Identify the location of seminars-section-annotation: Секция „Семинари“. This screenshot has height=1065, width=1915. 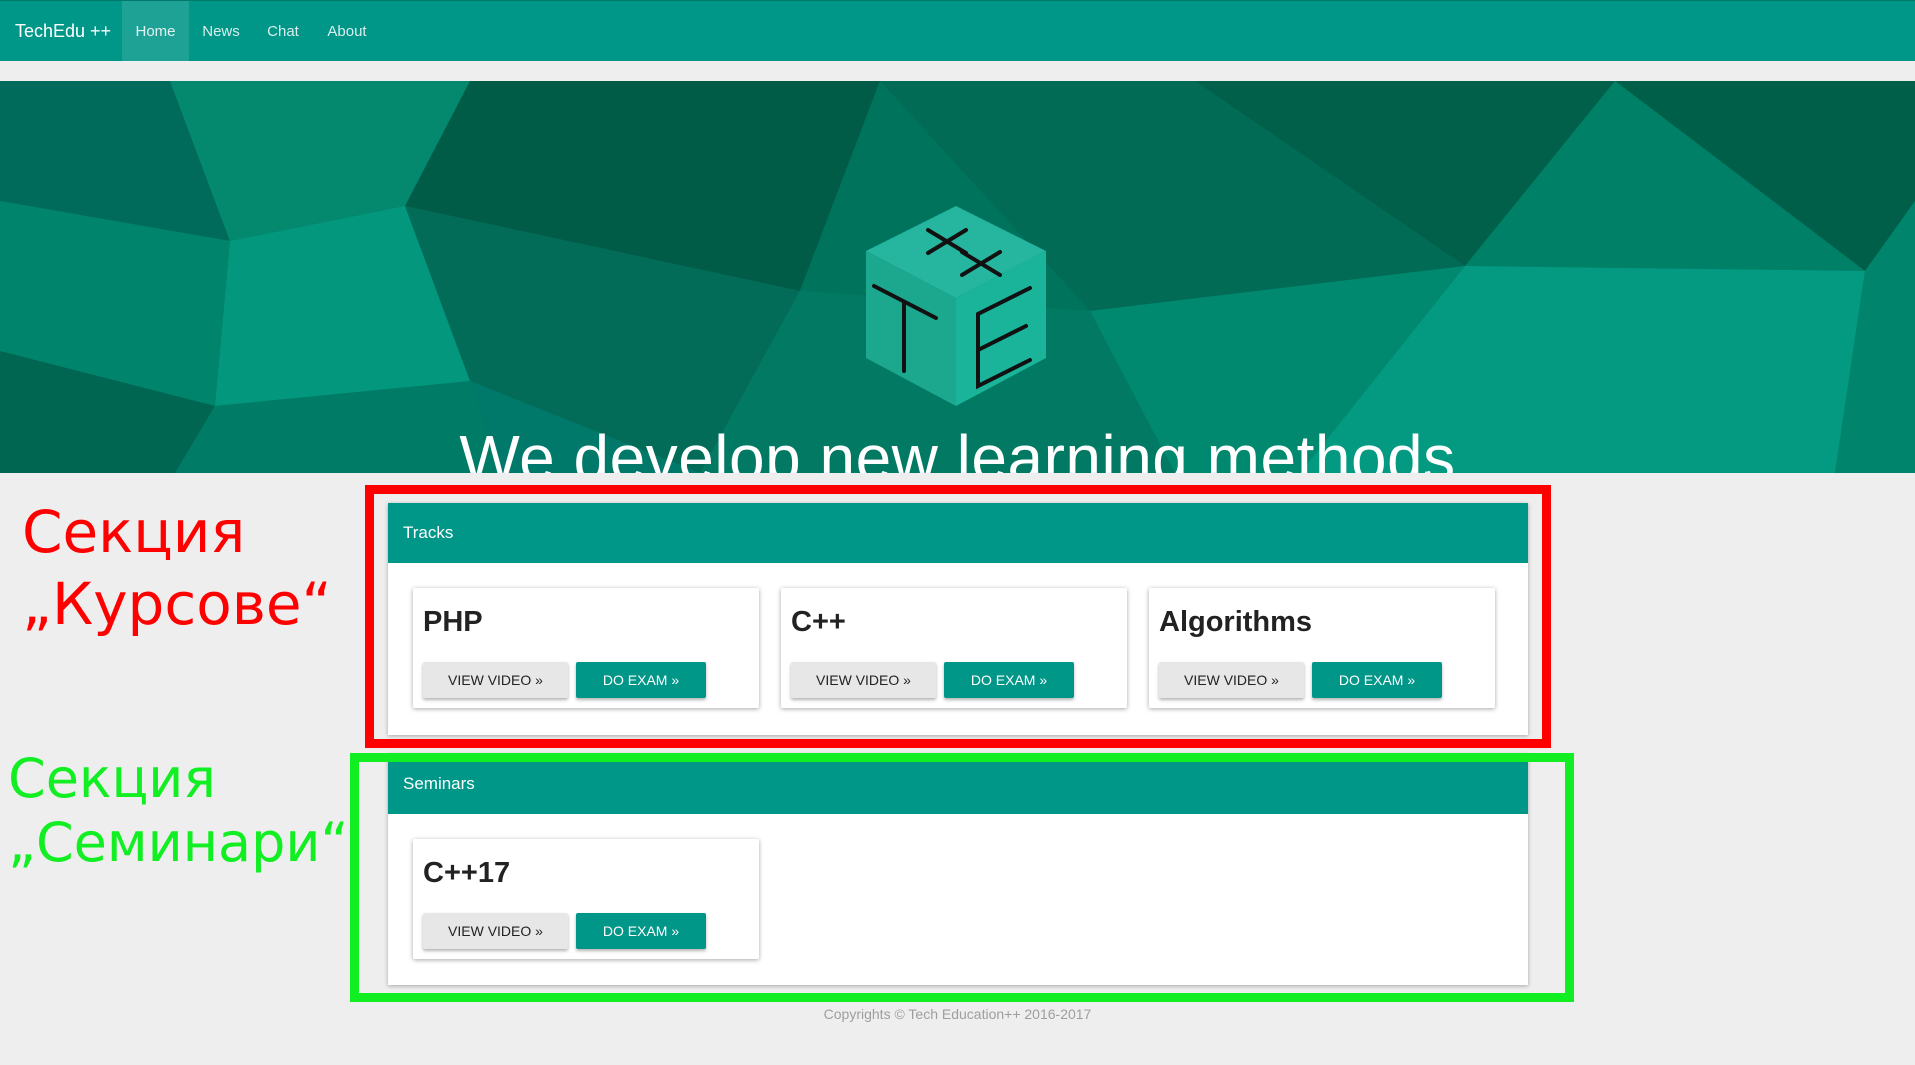
(178, 811).